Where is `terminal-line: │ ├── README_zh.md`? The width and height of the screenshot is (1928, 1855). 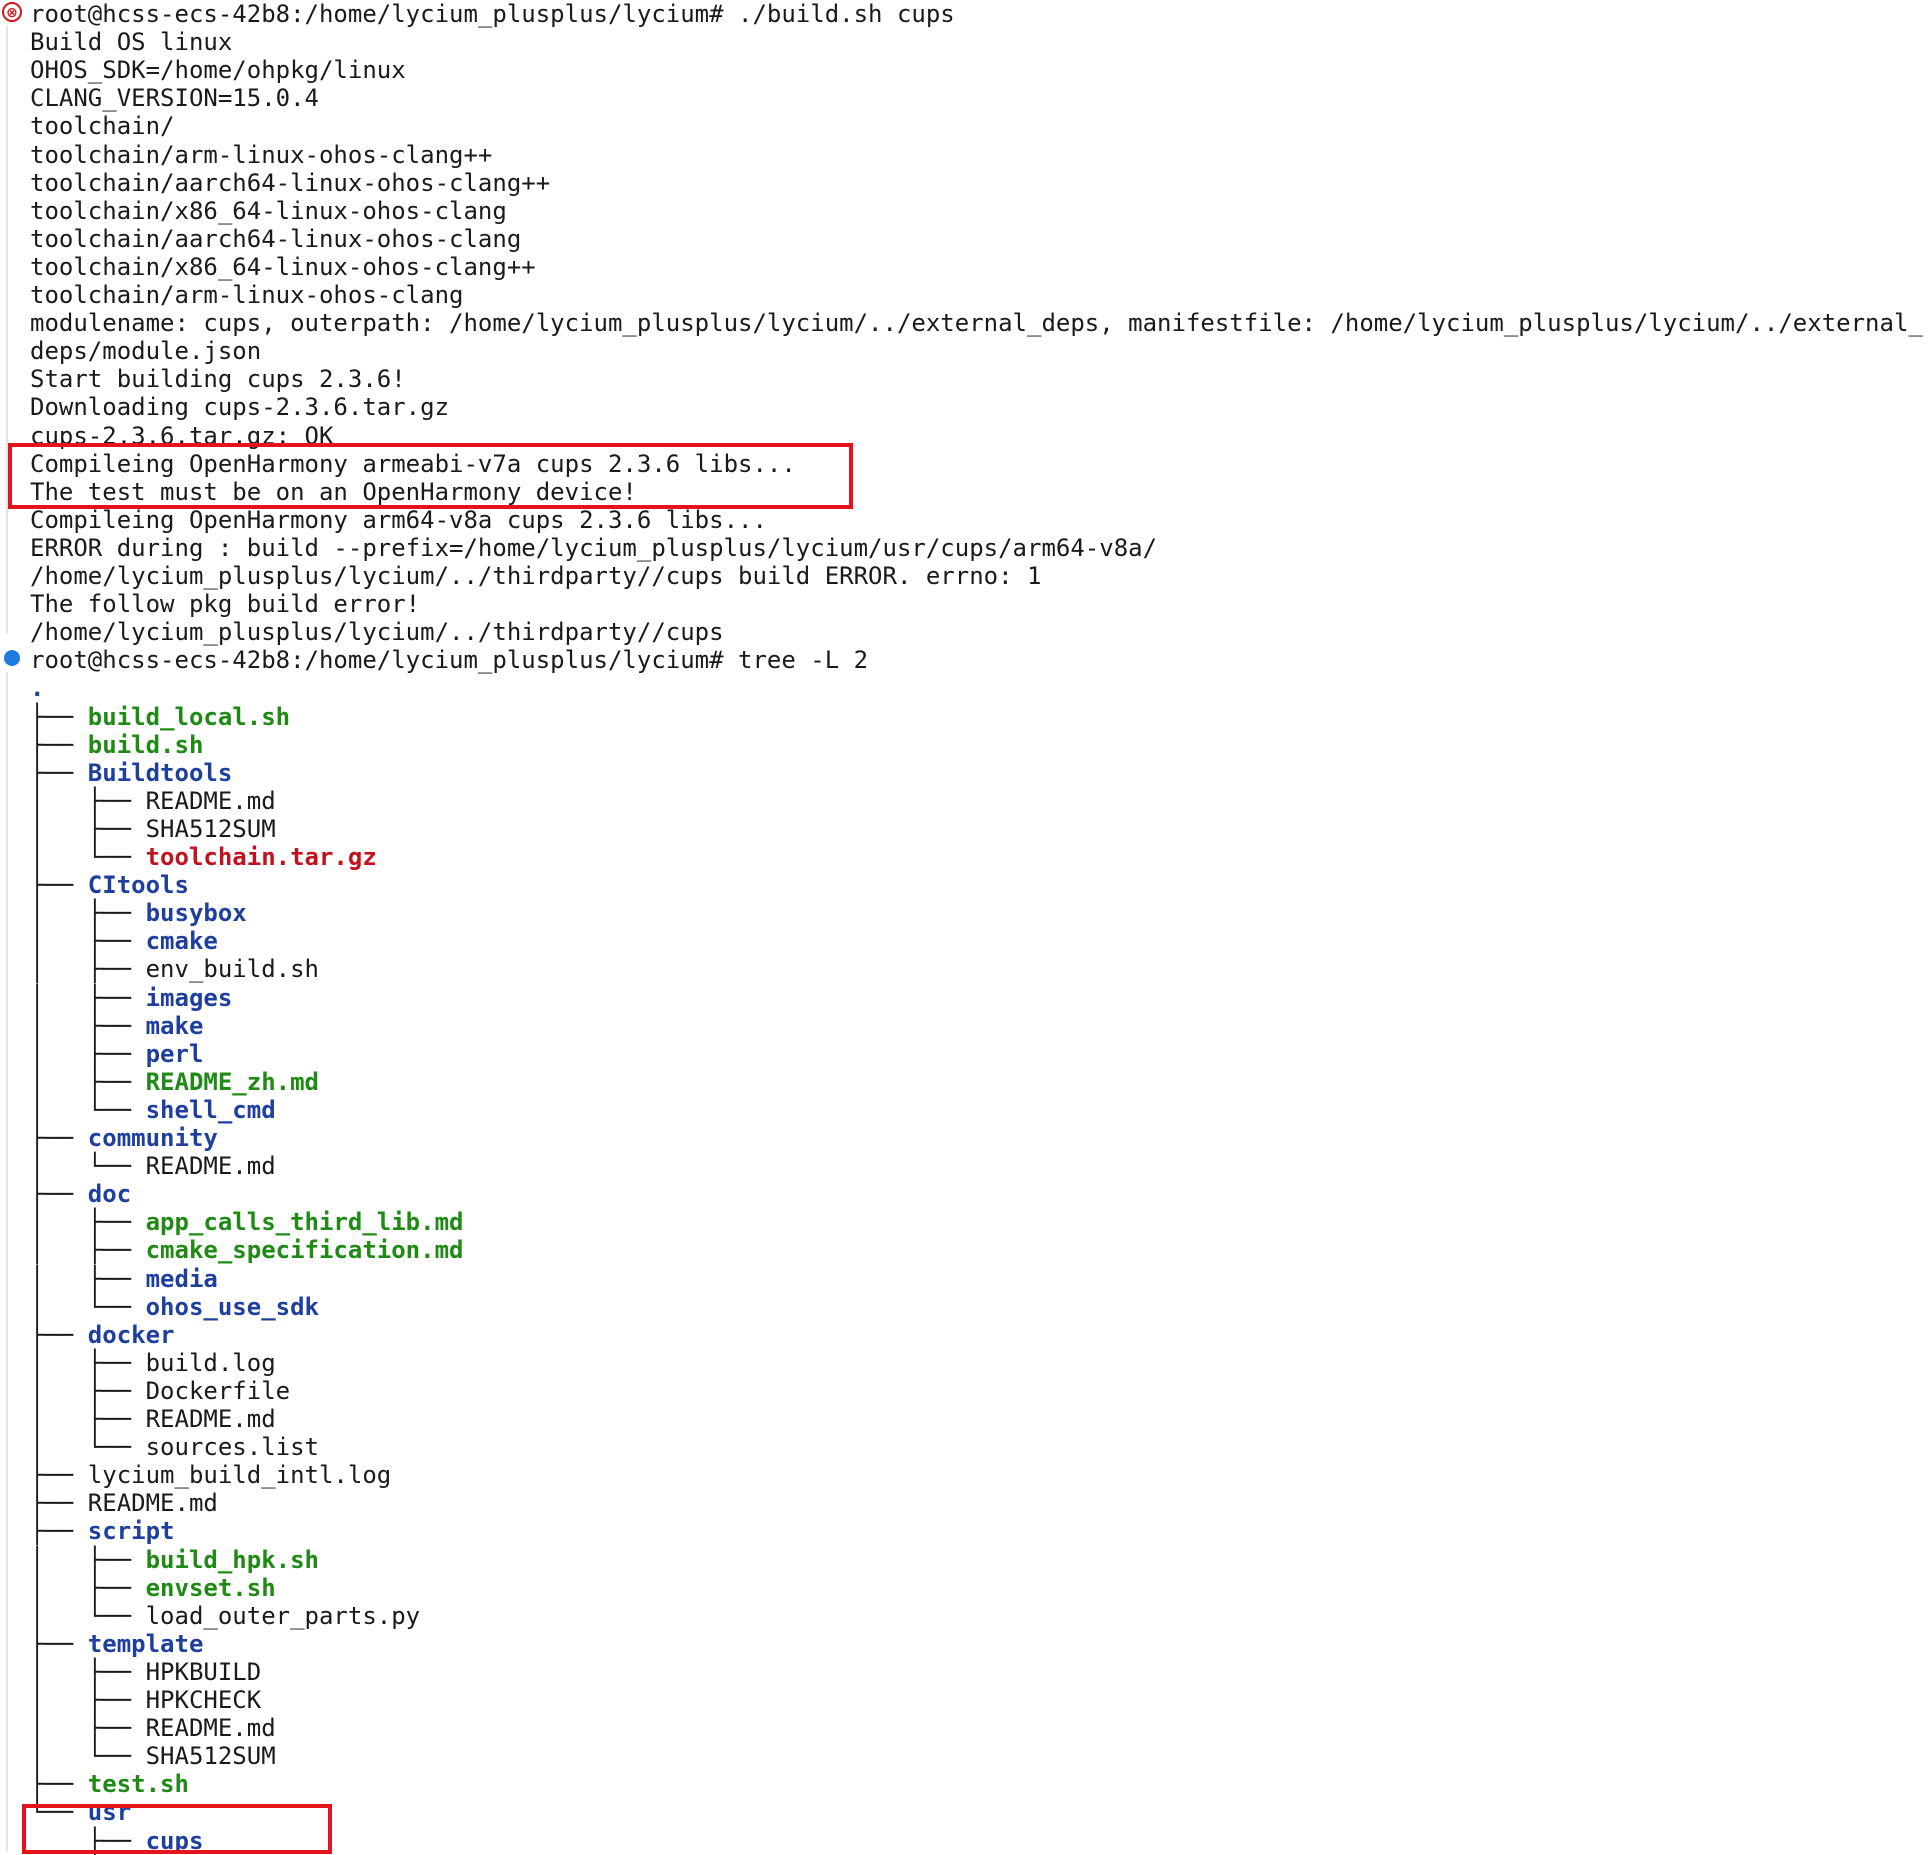
terminal-line: │ ├── README_zh.md is located at coordinates (174, 1082).